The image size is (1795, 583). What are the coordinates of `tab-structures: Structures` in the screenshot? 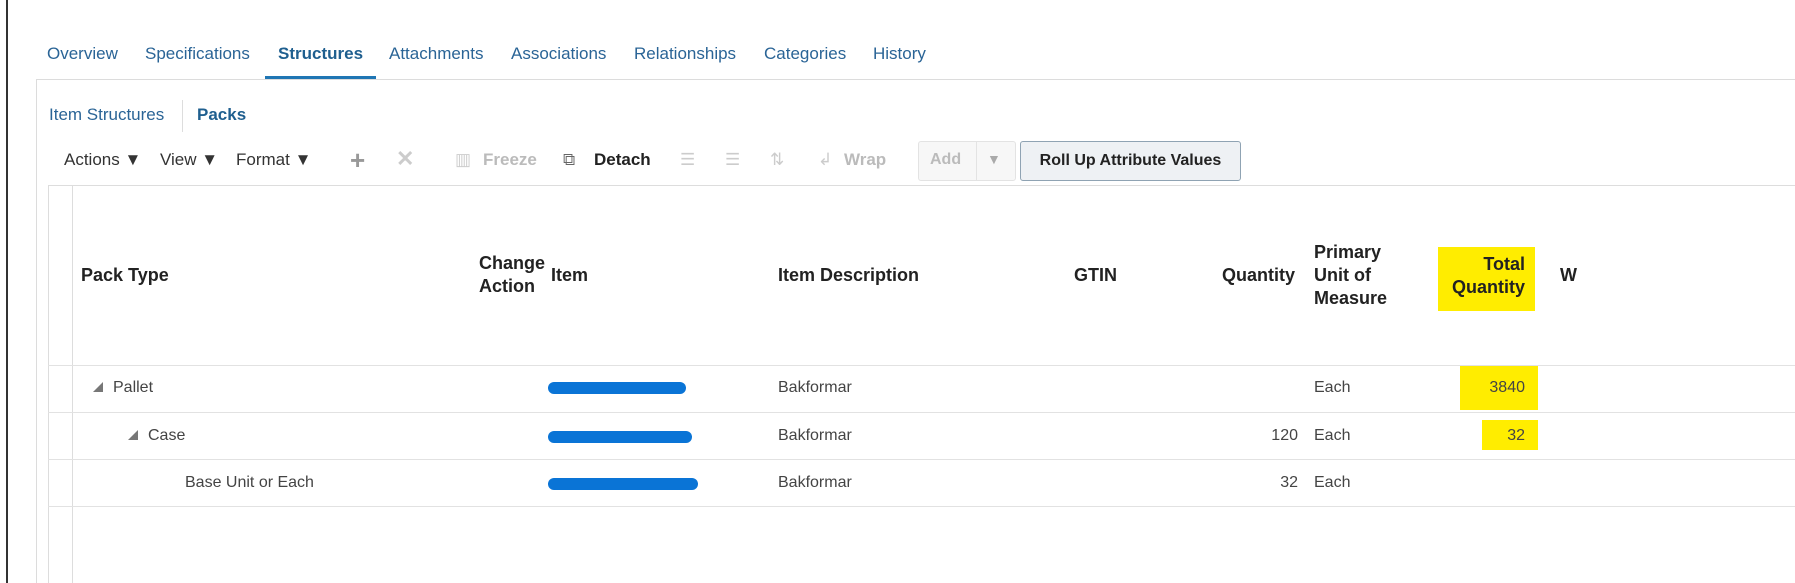 It's located at (320, 54).